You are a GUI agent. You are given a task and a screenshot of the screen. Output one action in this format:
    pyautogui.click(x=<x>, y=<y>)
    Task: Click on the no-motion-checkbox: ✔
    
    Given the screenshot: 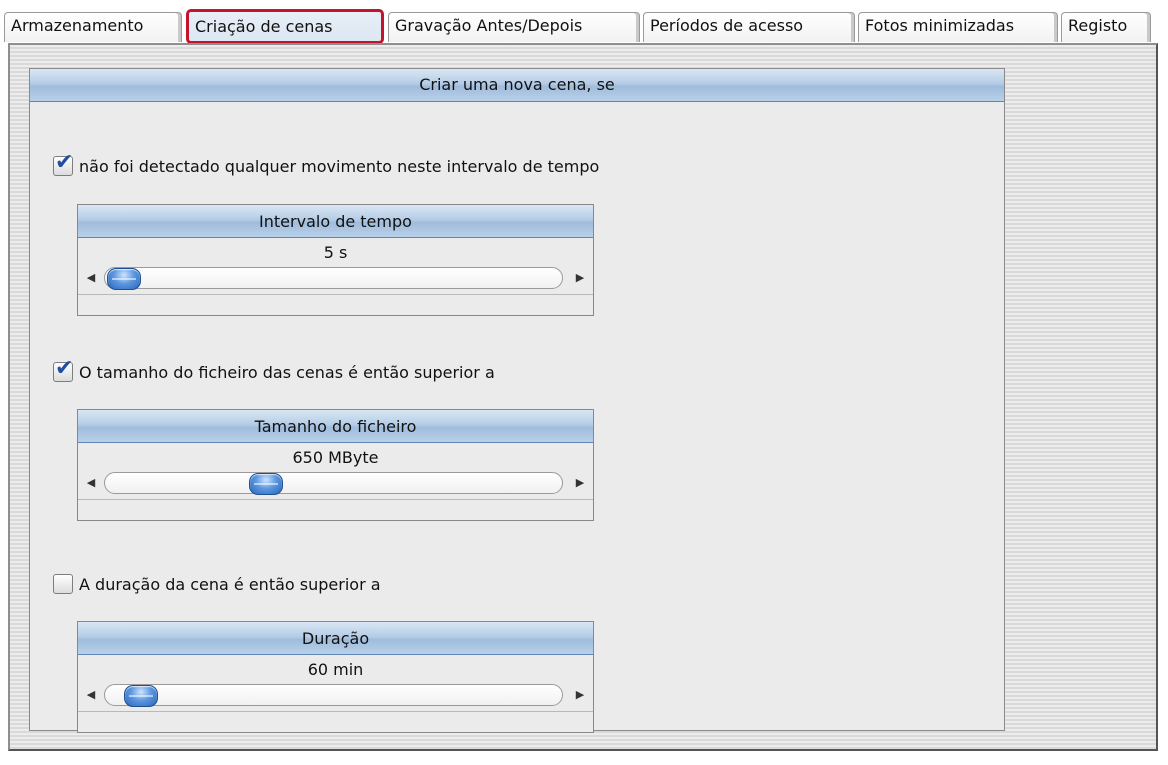 What is the action you would take?
    pyautogui.click(x=63, y=163)
    